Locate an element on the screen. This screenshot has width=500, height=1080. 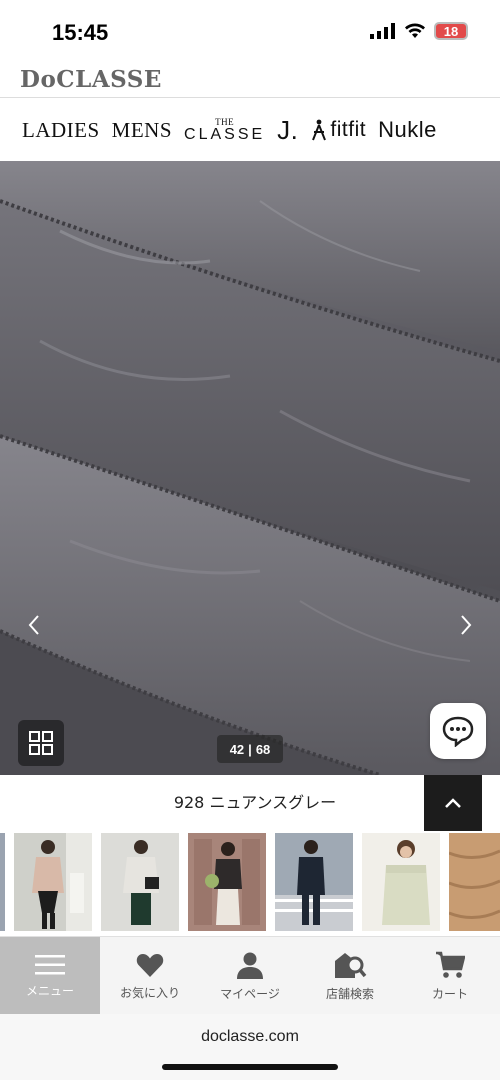
thumbnail-4-image is located at coordinates (314, 882).